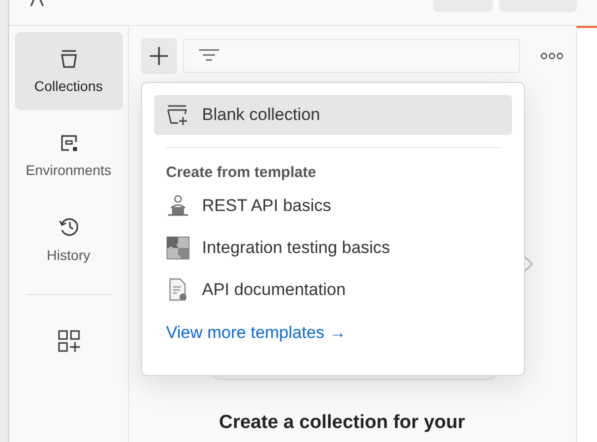 The height and width of the screenshot is (442, 597). I want to click on history-icon, so click(68, 227).